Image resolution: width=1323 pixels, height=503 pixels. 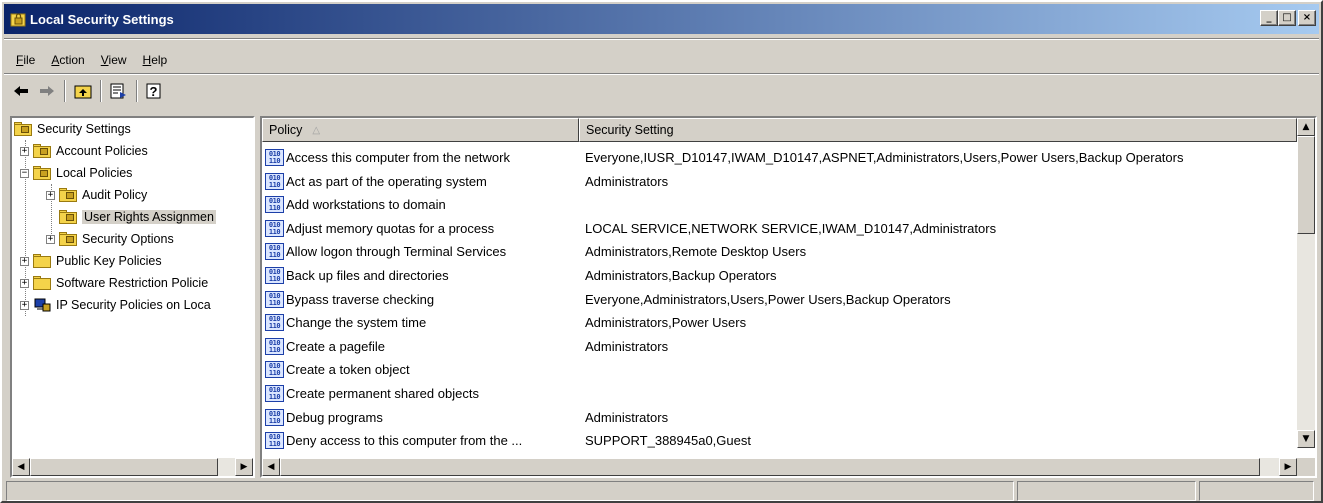 What do you see at coordinates (42, 261) in the screenshot?
I see `folder-icon` at bounding box center [42, 261].